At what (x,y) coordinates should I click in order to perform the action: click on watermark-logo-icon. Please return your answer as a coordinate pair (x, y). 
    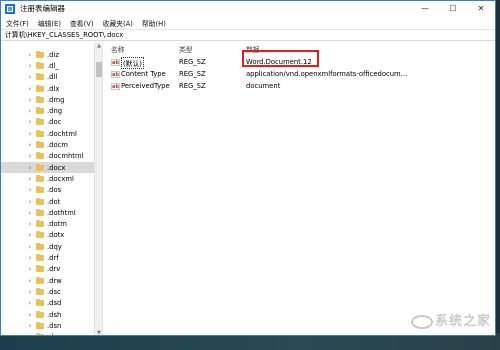
    Looking at the image, I should click on (421, 321).